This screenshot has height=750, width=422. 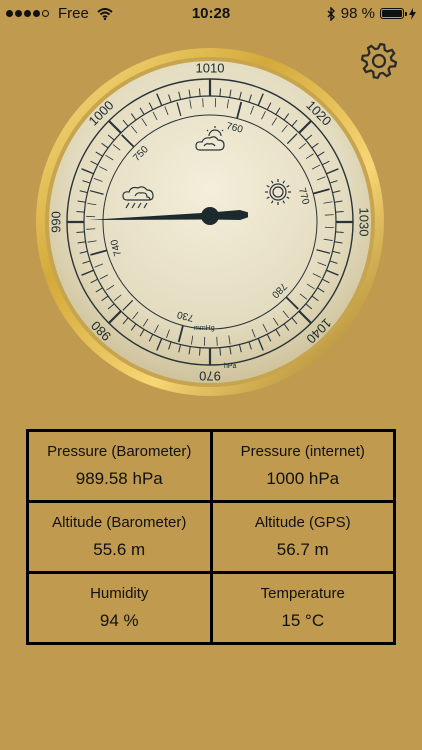 I want to click on hpa-unit-label: hPa, so click(x=230, y=366).